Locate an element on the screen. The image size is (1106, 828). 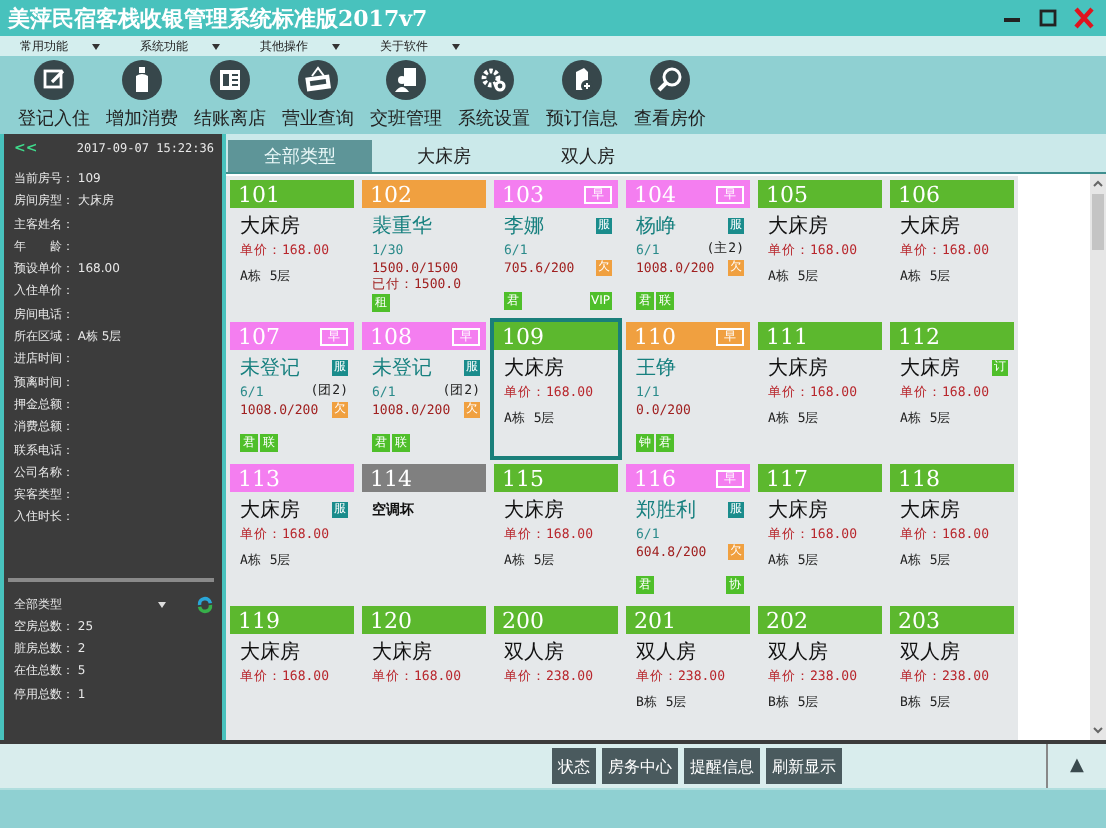
toolbar-button: 营业查询 is located at coordinates (318, 95).